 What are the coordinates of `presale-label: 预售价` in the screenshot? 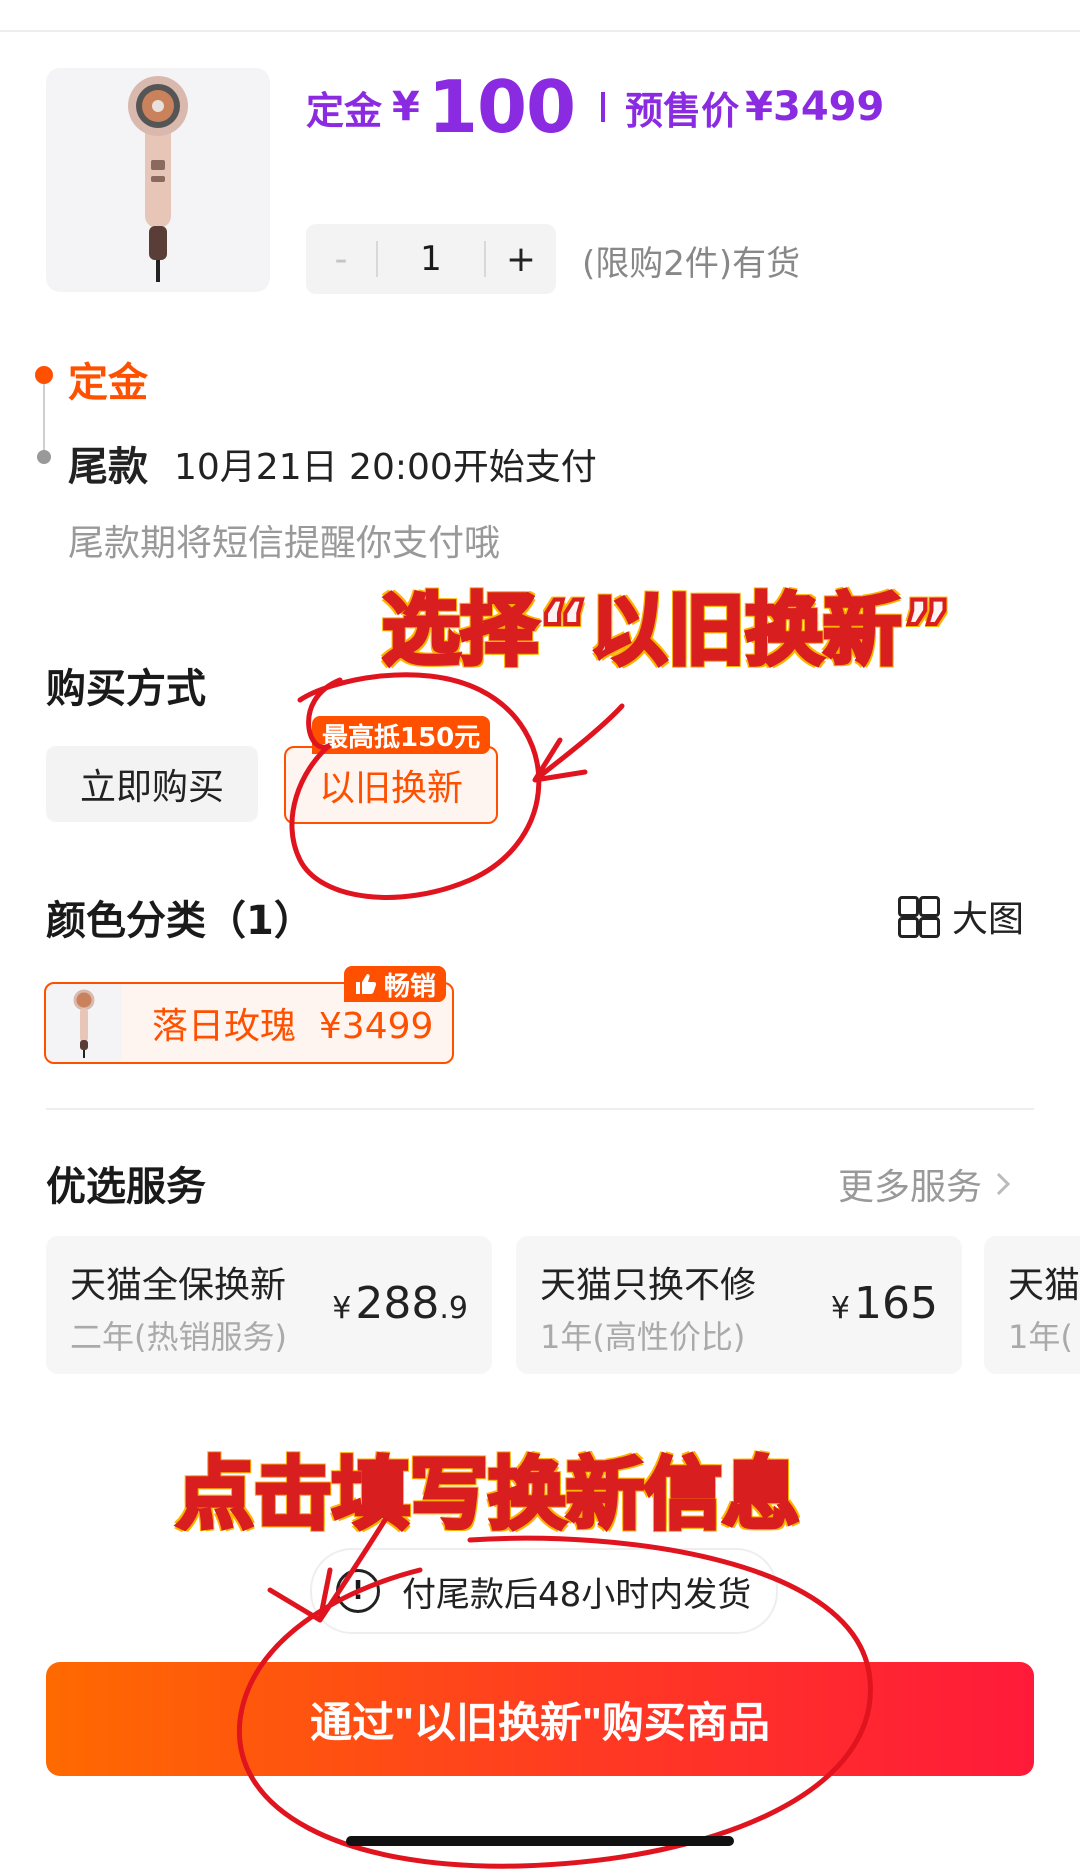 It's located at (682, 110).